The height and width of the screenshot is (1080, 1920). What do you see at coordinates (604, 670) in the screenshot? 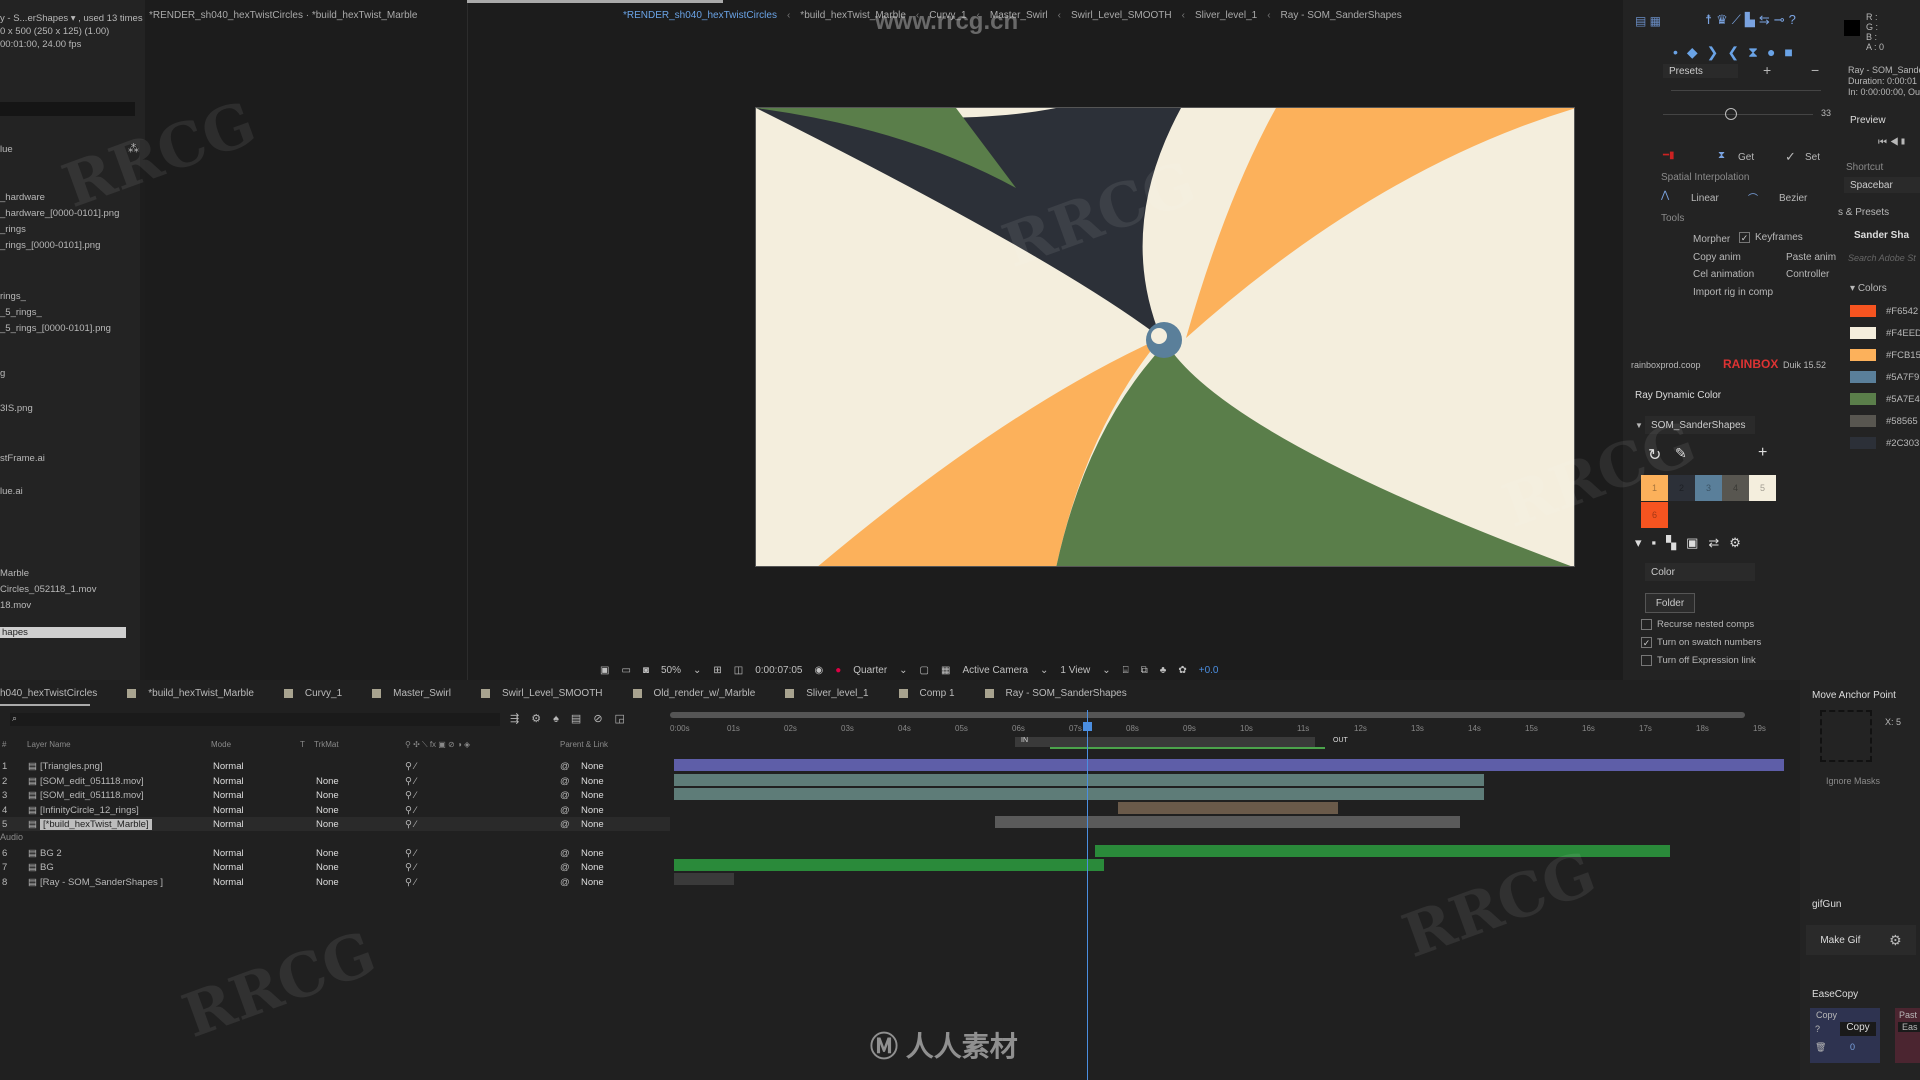
I see `always-preview-icon: ▣` at bounding box center [604, 670].